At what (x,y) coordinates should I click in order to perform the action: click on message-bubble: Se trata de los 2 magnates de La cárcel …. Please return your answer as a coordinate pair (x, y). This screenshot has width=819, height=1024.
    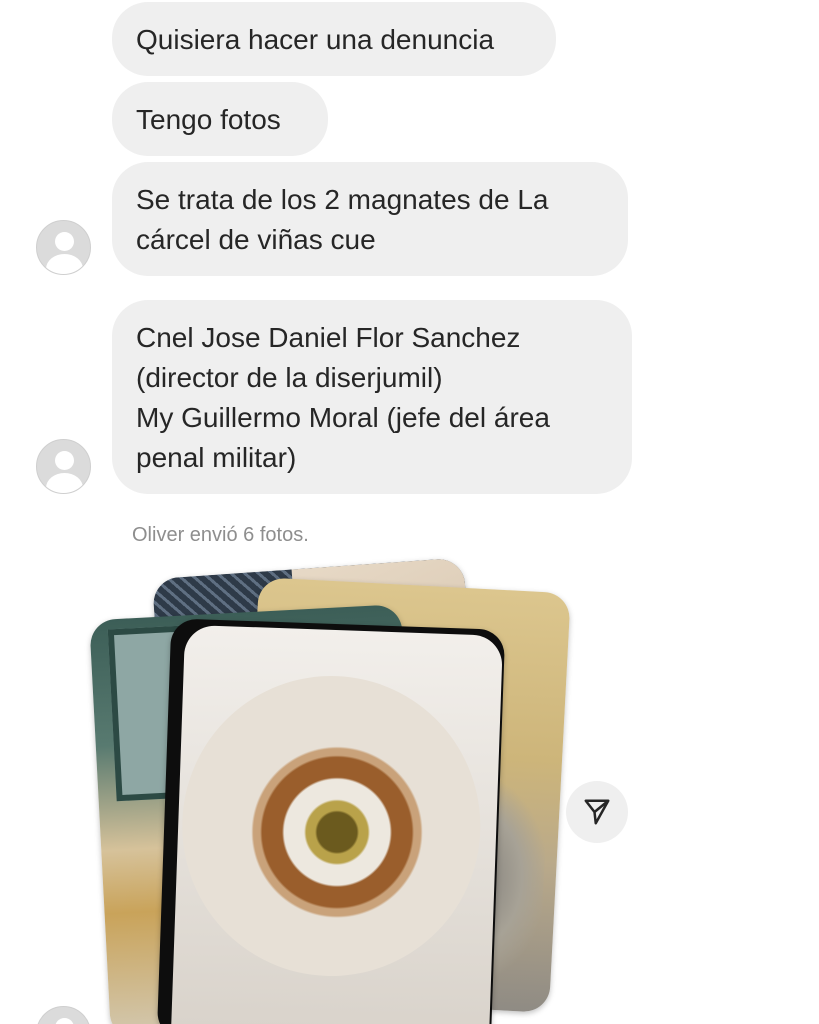
    Looking at the image, I should click on (370, 219).